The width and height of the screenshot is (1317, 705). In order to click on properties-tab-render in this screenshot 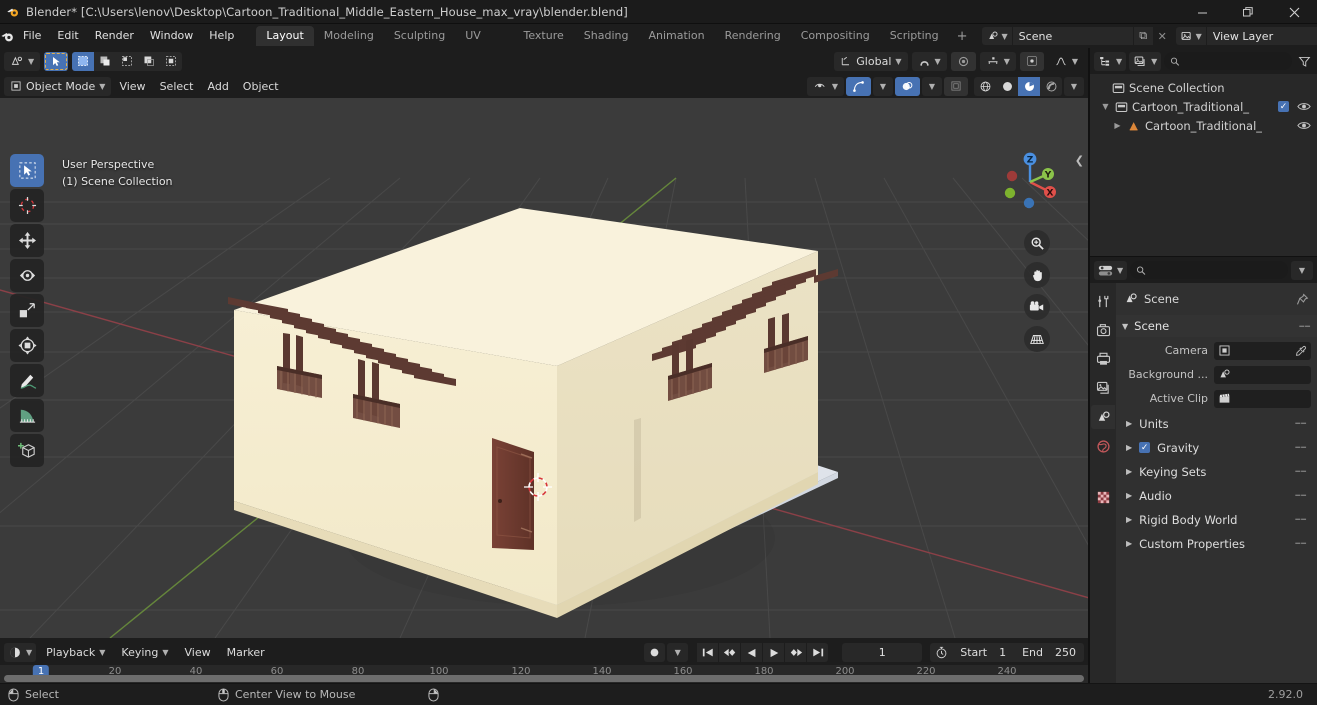, I will do `click(1103, 330)`.